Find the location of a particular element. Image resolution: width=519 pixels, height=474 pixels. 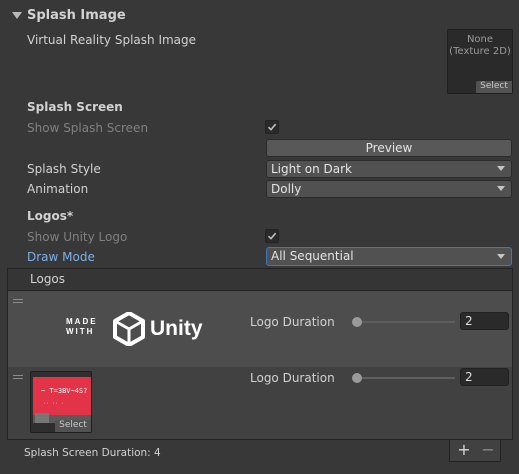

vr-splash-select-button: Select is located at coordinates (494, 87).